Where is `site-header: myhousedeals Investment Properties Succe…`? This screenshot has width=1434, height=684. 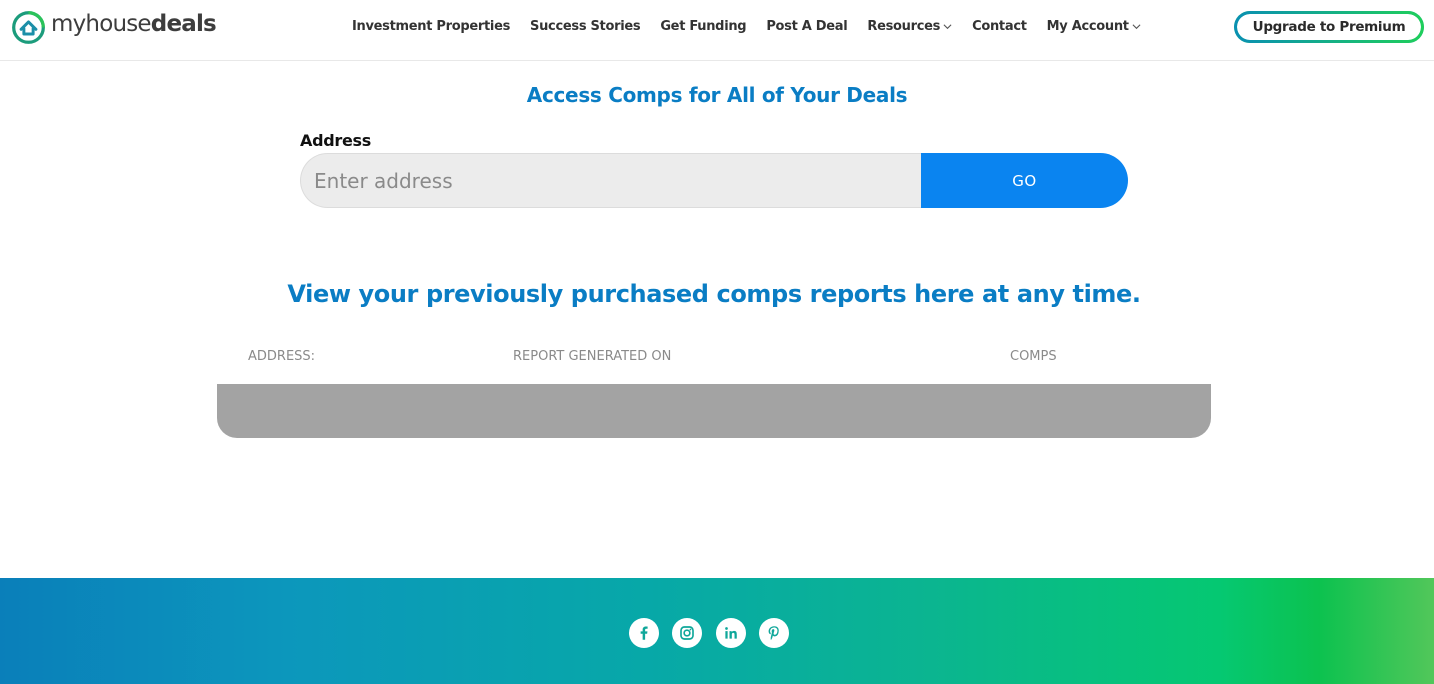
site-header: myhousedeals Investment Properties Succe… is located at coordinates (717, 30).